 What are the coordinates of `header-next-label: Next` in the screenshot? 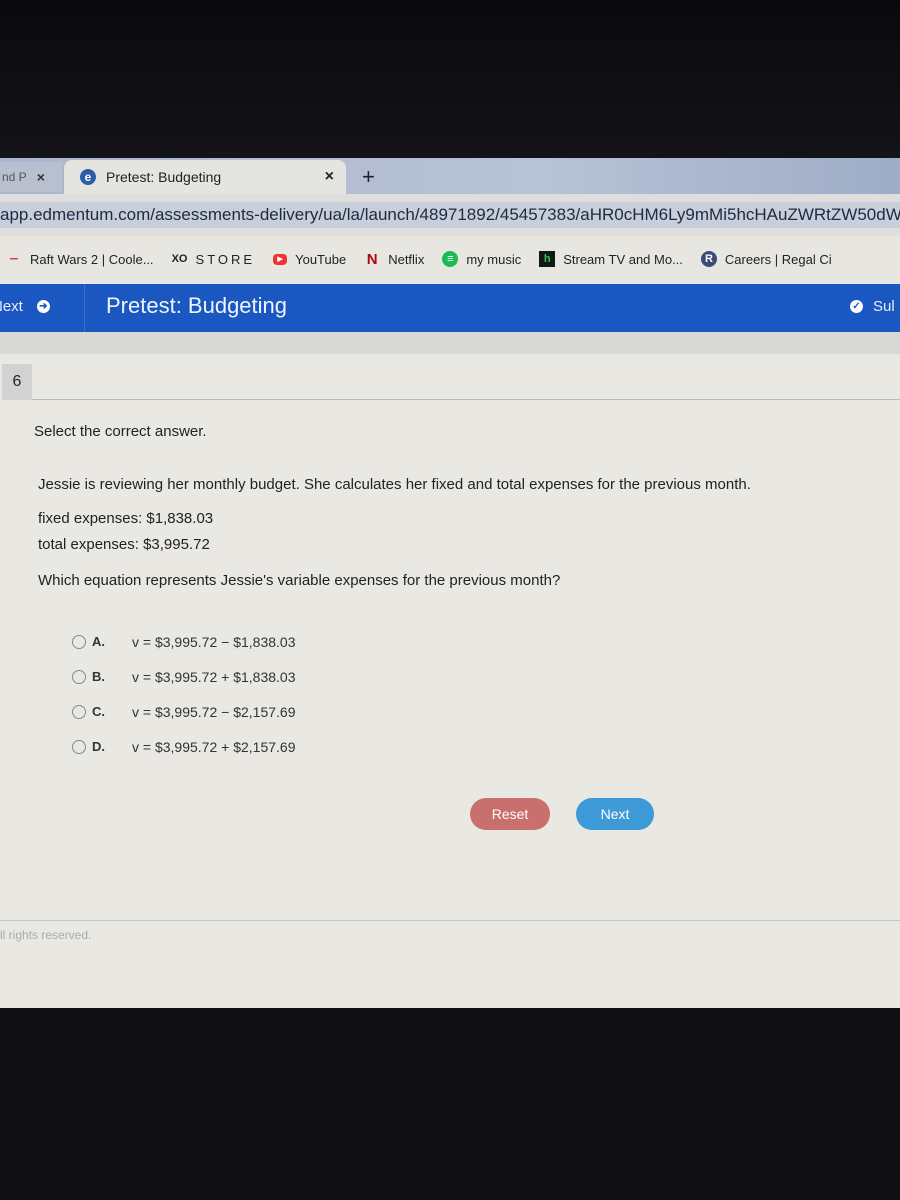 It's located at (11, 306).